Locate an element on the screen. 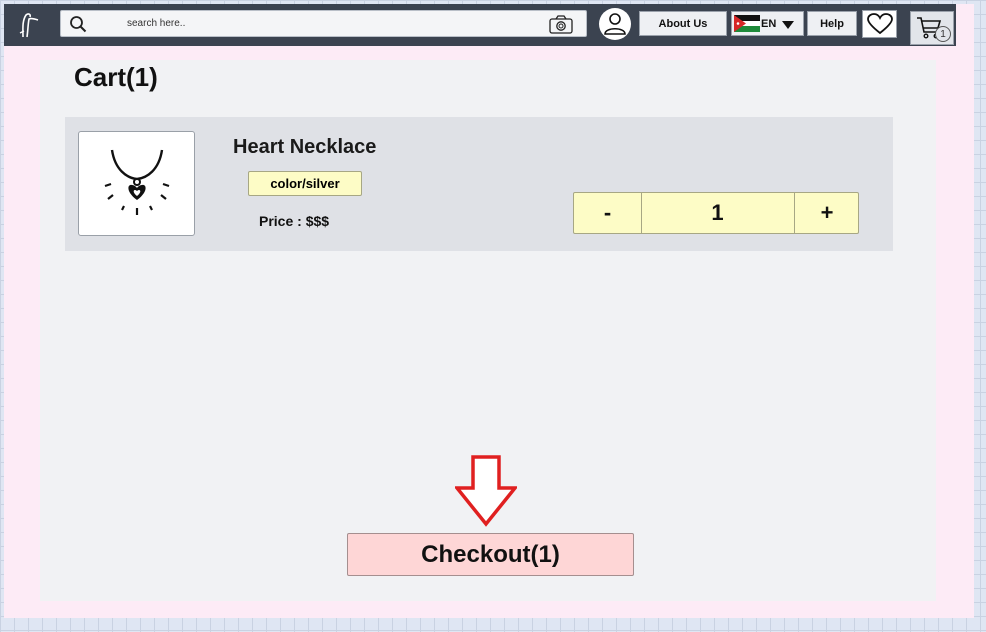  logo-icon is located at coordinates (28, 25).